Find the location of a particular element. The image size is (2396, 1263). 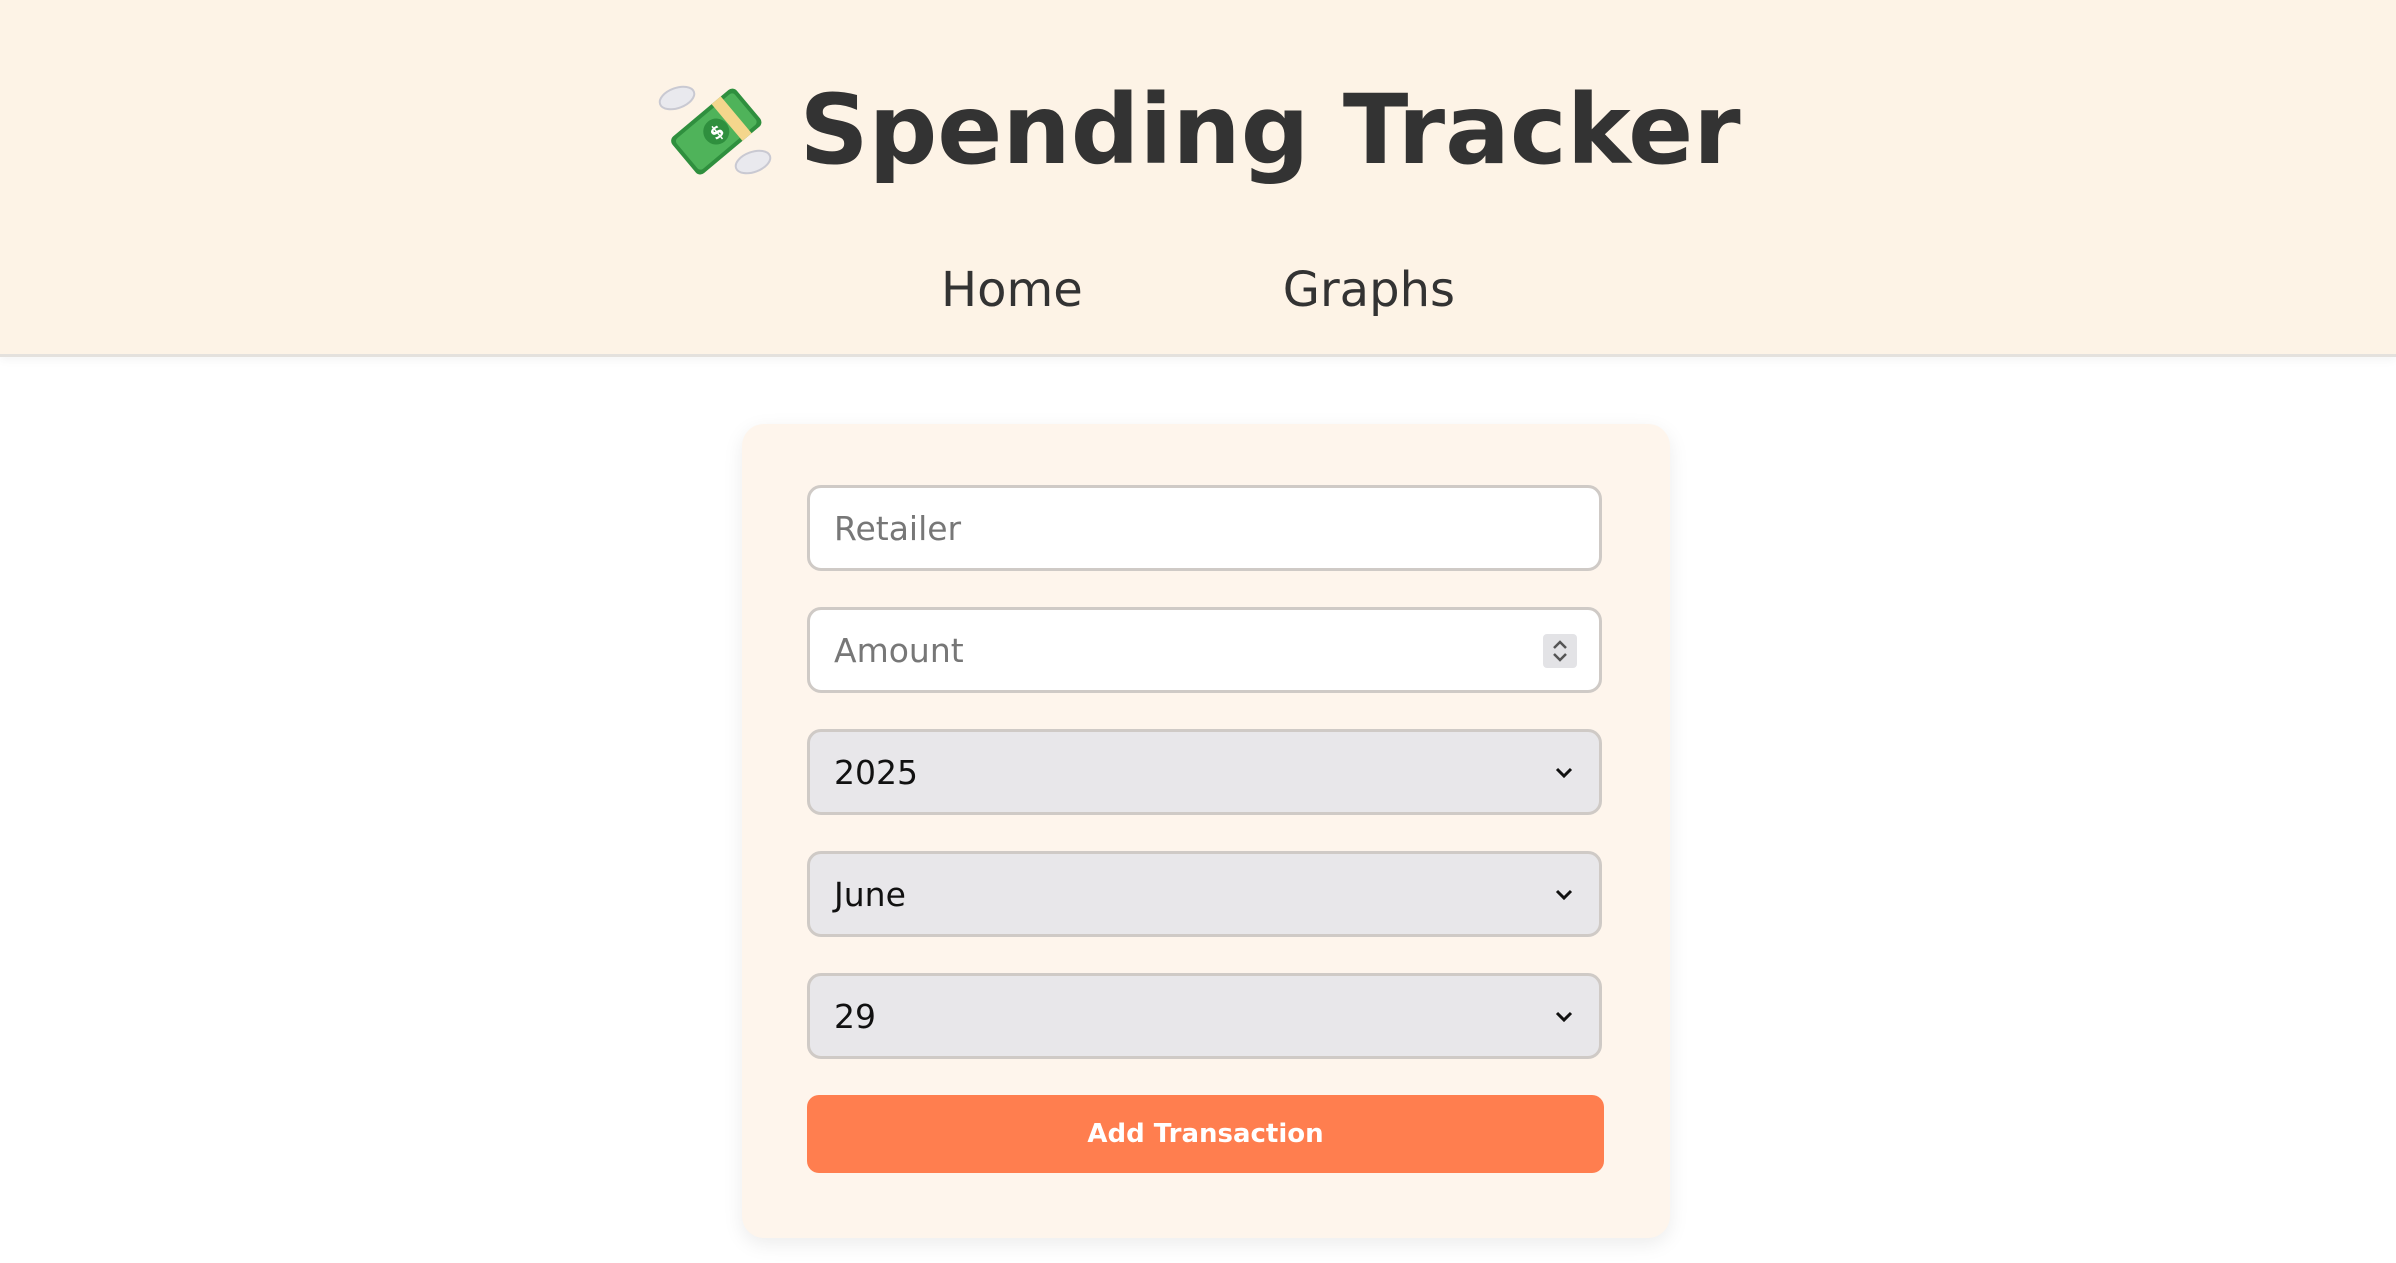

nav-item-graphs: Graphs is located at coordinates (1369, 290).